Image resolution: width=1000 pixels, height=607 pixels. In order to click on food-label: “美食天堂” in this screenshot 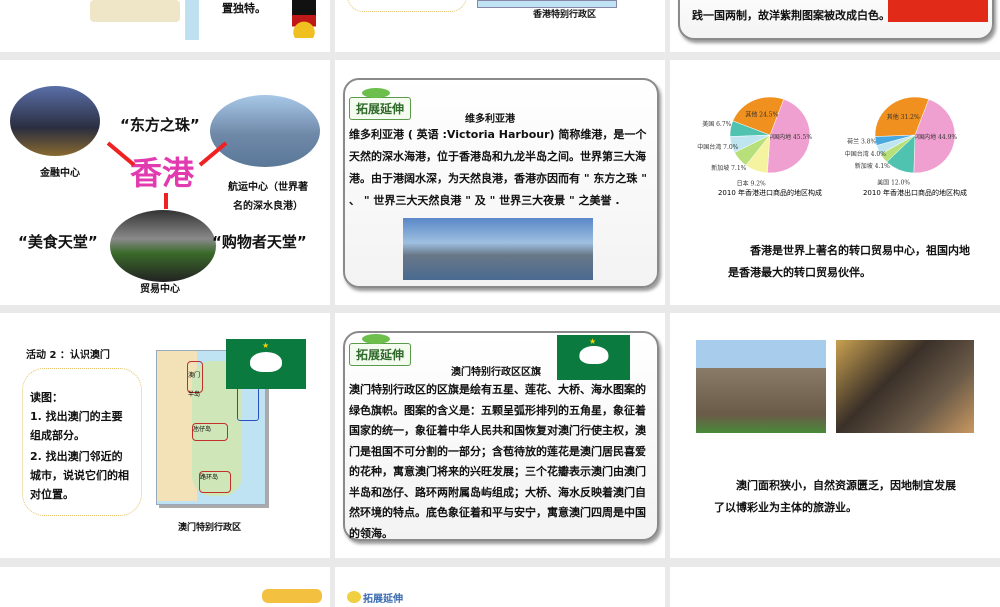, I will do `click(58, 242)`.